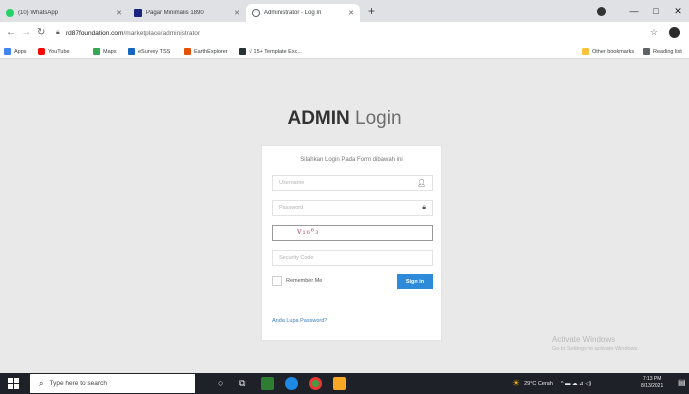  I want to click on bookmark-label: Apps, so click(20, 51).